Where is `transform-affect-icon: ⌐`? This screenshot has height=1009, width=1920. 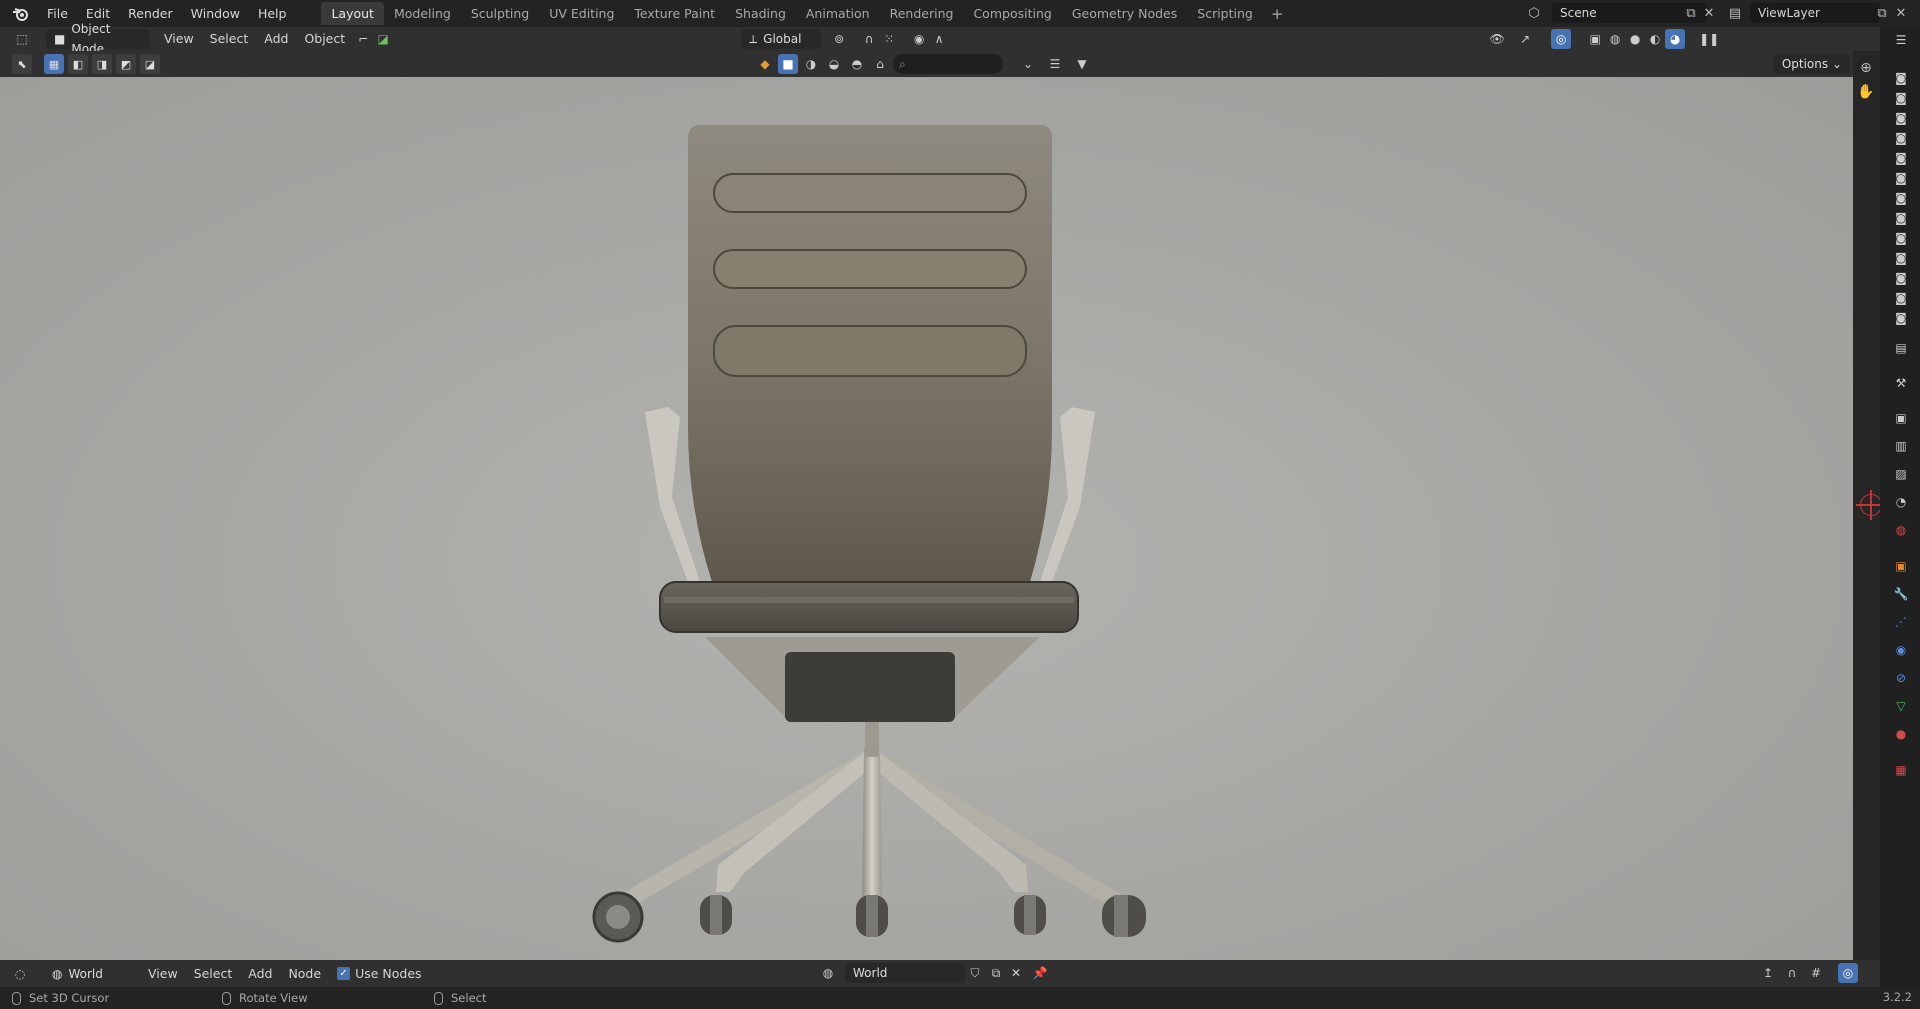
transform-affect-icon: ⌐ is located at coordinates (363, 39).